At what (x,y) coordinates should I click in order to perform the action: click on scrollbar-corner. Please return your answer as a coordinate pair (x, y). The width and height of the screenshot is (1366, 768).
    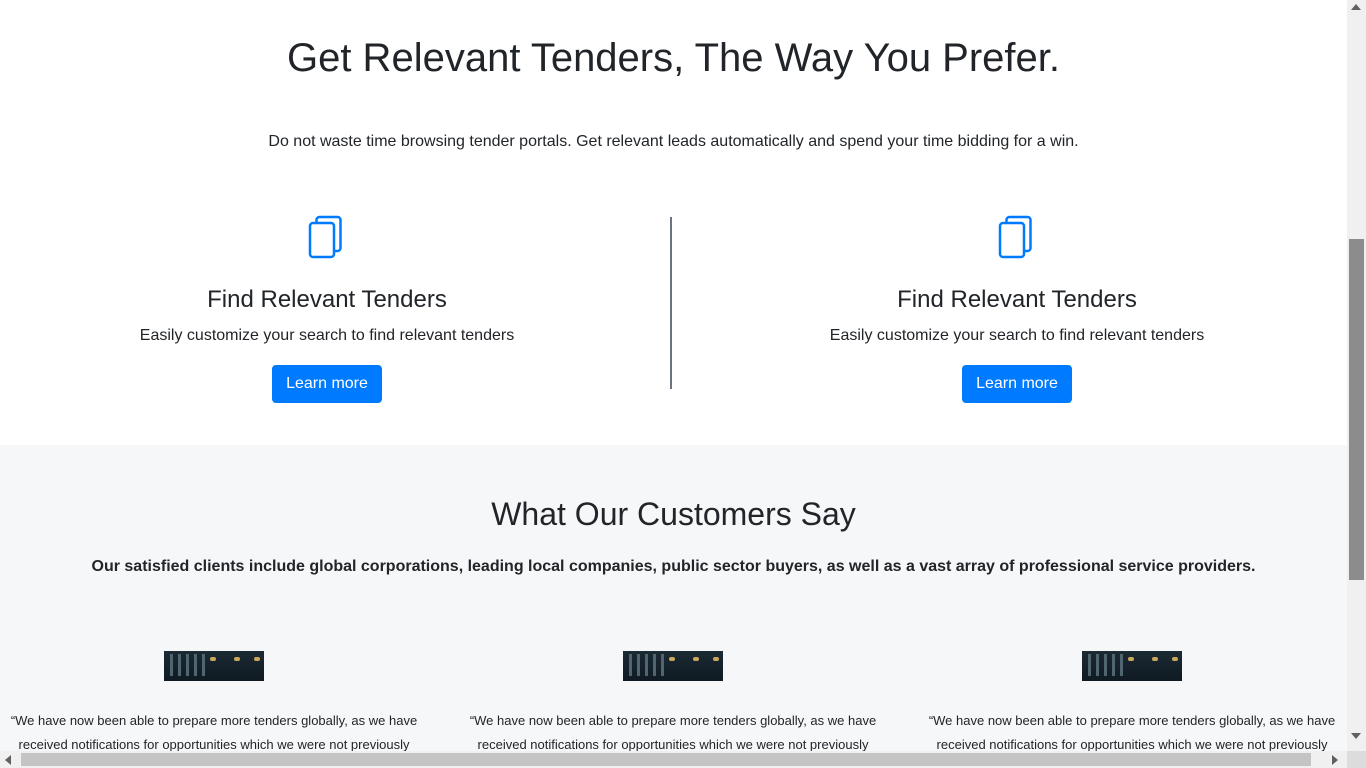
    Looking at the image, I should click on (1356, 759).